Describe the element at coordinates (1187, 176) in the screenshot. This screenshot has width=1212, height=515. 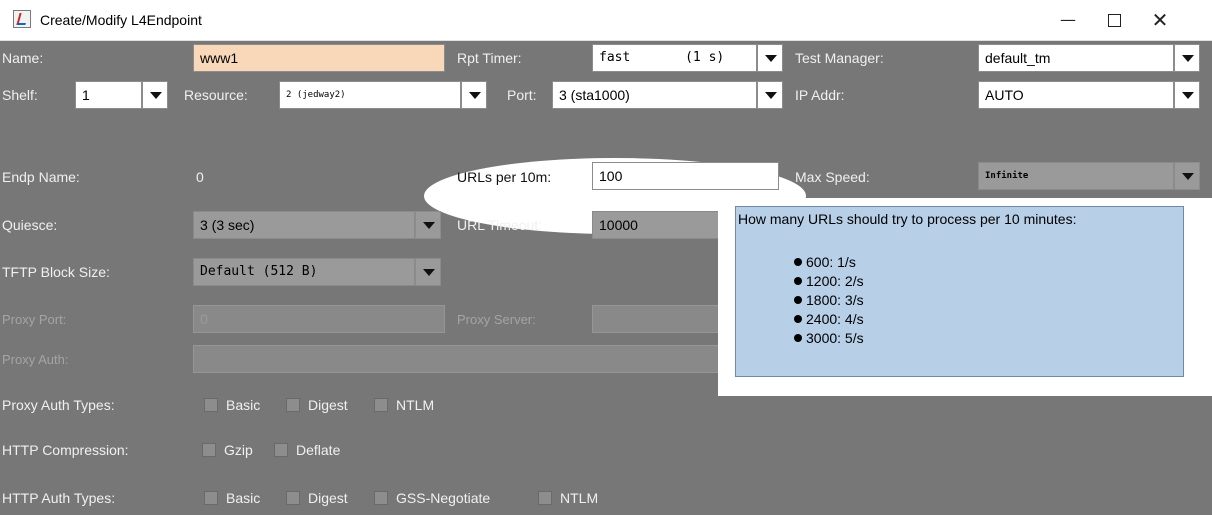
I see `max-speed-dropdown-arrow` at that location.